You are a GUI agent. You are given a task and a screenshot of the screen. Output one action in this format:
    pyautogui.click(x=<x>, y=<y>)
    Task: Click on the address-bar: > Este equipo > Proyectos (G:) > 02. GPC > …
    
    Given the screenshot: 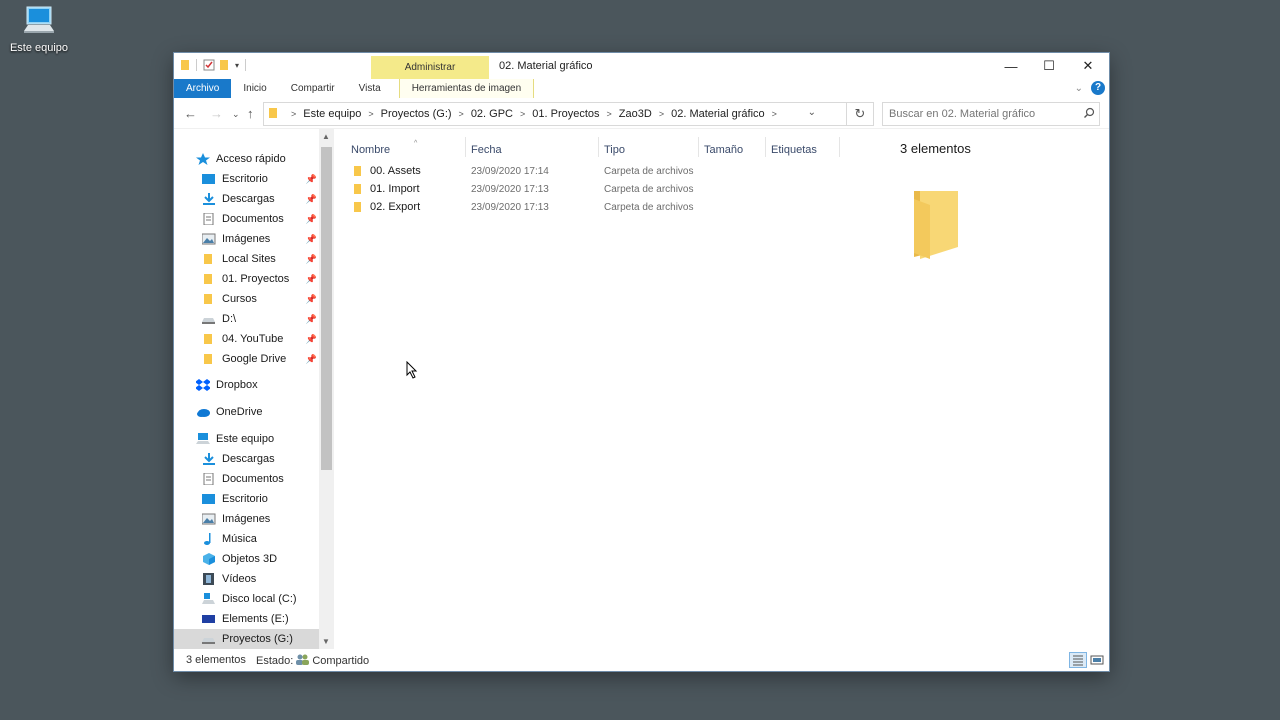 What is the action you would take?
    pyautogui.click(x=555, y=114)
    